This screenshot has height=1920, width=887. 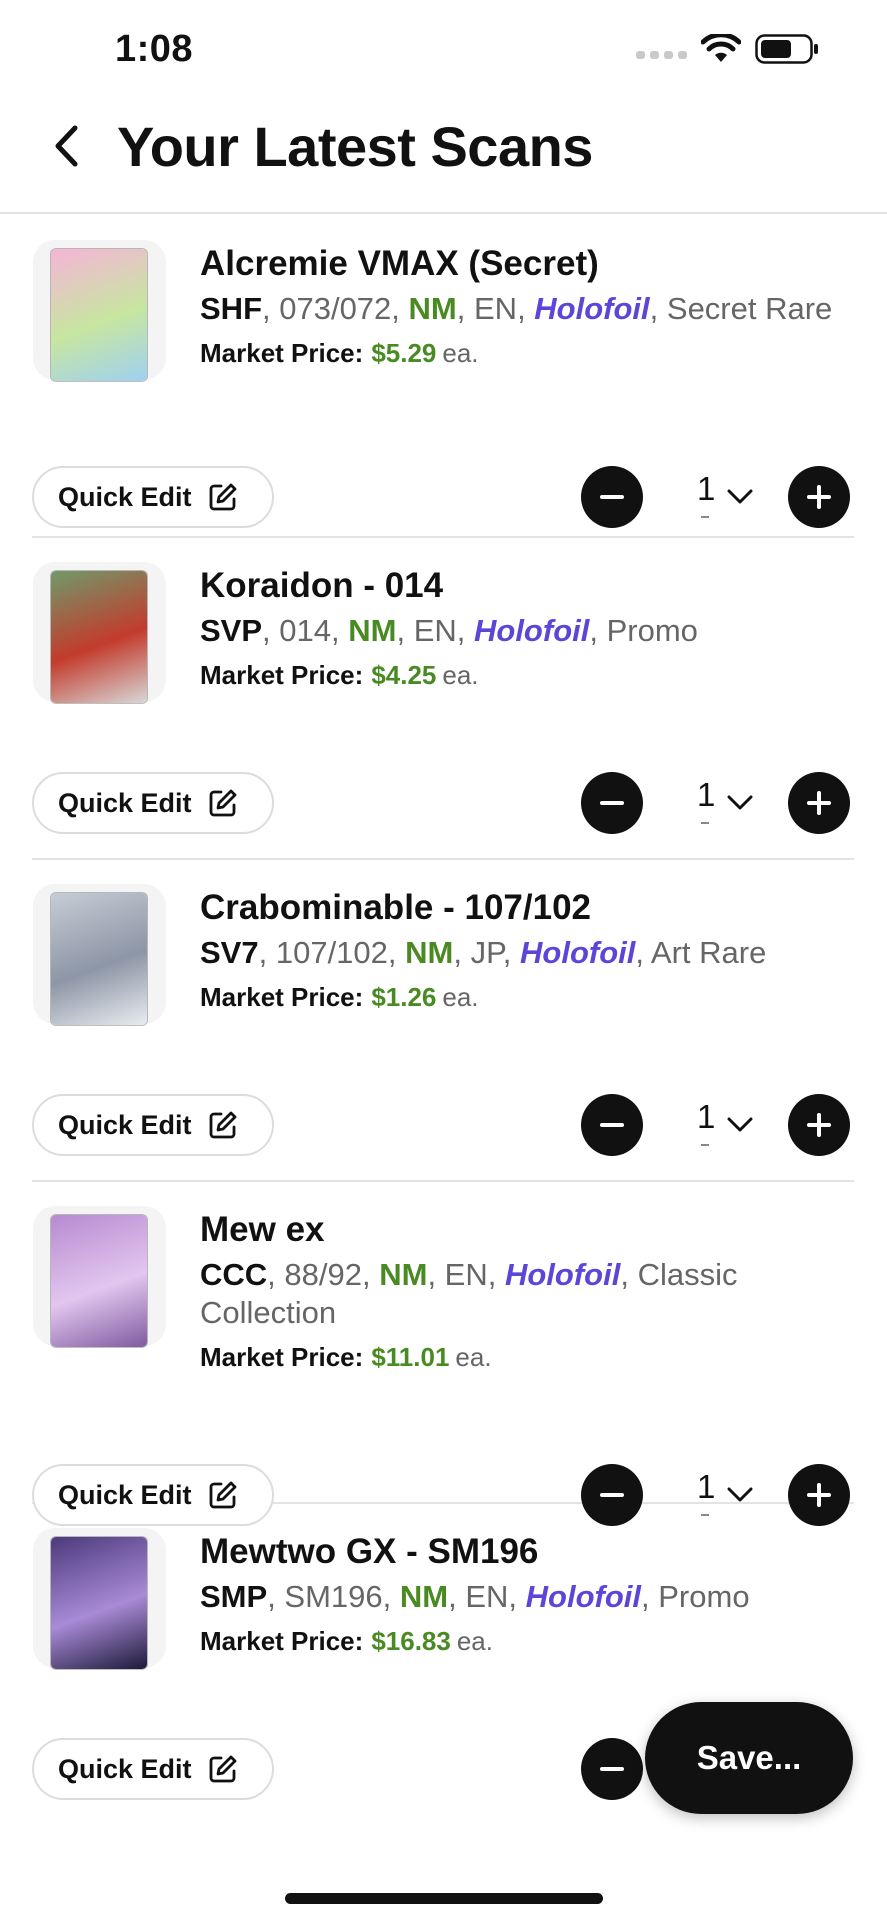 I want to click on card-number: 014, so click(x=305, y=630).